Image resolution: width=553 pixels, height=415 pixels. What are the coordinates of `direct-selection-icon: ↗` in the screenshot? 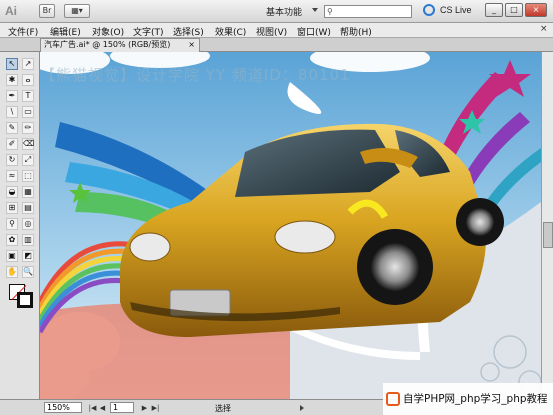 It's located at (28, 64).